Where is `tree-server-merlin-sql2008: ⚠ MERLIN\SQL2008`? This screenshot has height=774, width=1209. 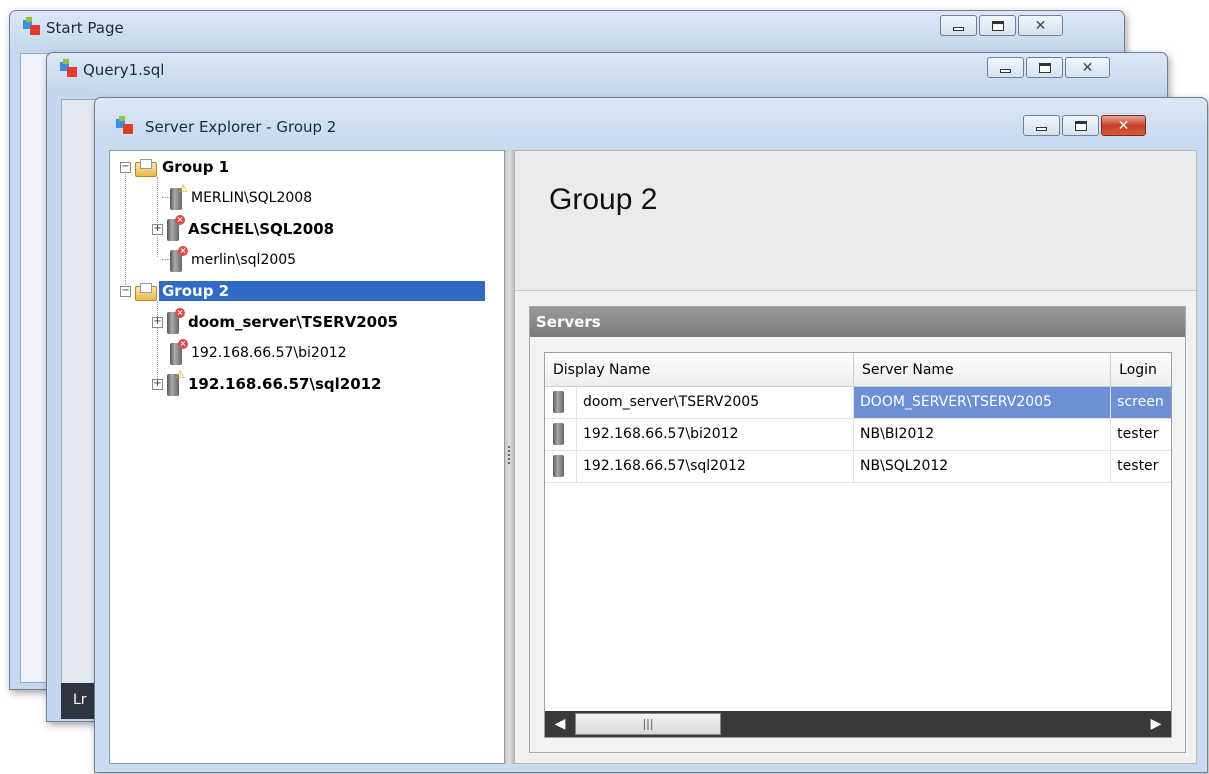
tree-server-merlin-sql2008: ⚠ MERLIN\SQL2008 is located at coordinates (242, 197).